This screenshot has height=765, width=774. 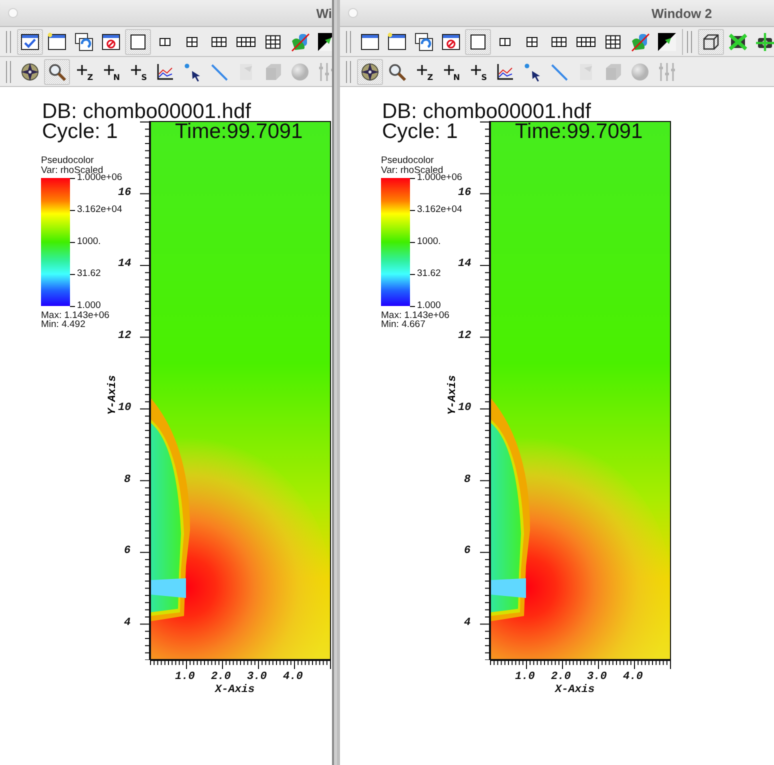 I want to click on min-value: Min: 4.667, so click(x=403, y=325).